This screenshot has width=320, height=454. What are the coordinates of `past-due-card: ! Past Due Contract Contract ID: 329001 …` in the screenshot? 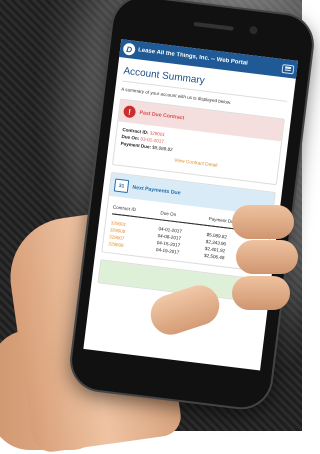 It's located at (198, 142).